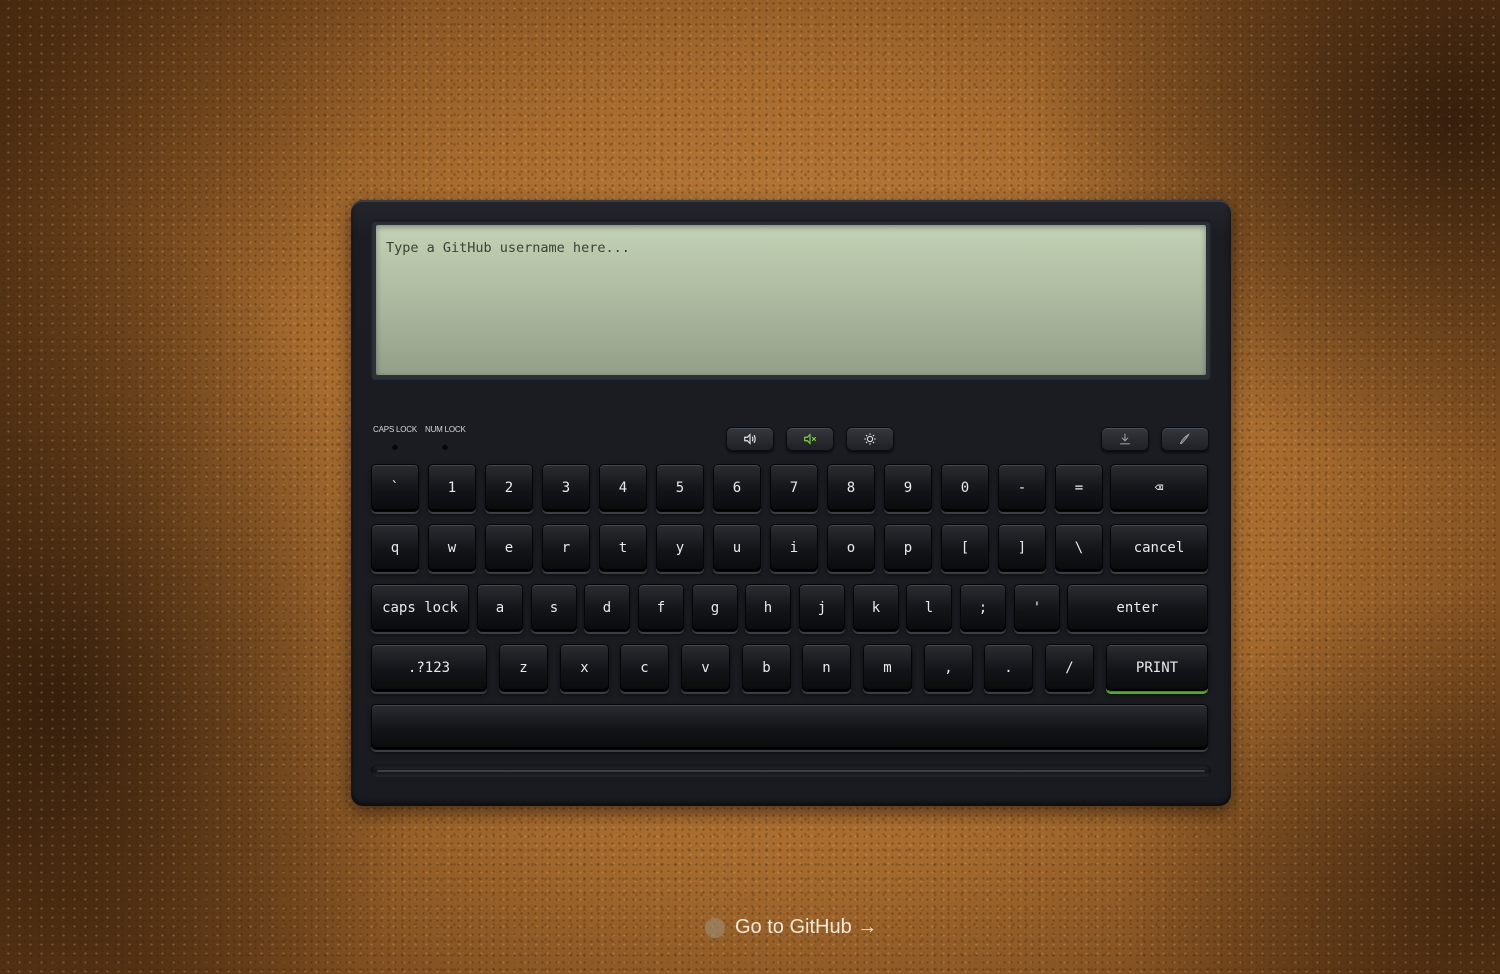 The height and width of the screenshot is (974, 1500). I want to click on go-to-github-link: Go to GitHub →, so click(791, 927).